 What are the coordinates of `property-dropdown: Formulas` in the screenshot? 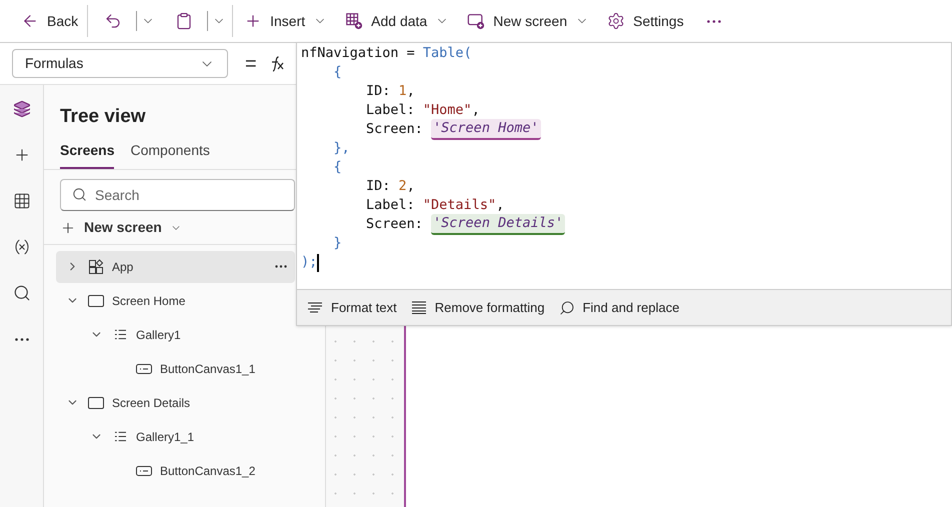 It's located at (120, 63).